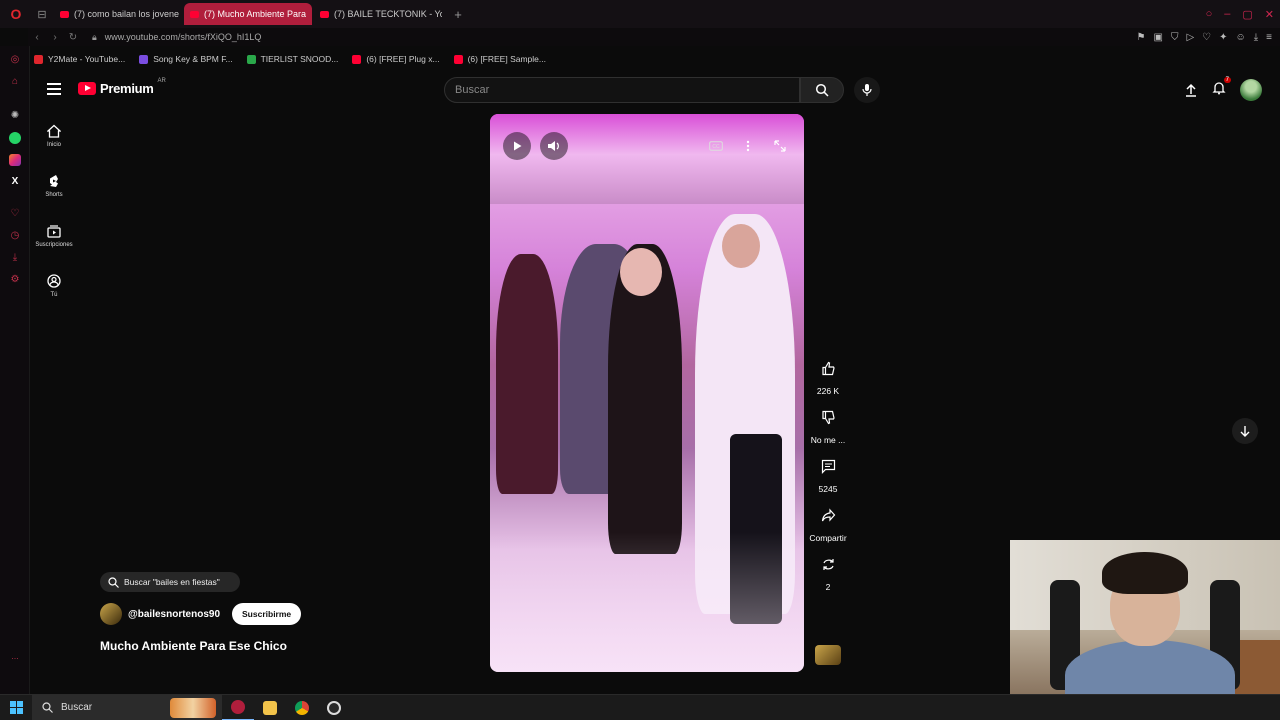 This screenshot has height=720, width=1280. I want to click on workspaces-icon: ⌂, so click(15, 82).